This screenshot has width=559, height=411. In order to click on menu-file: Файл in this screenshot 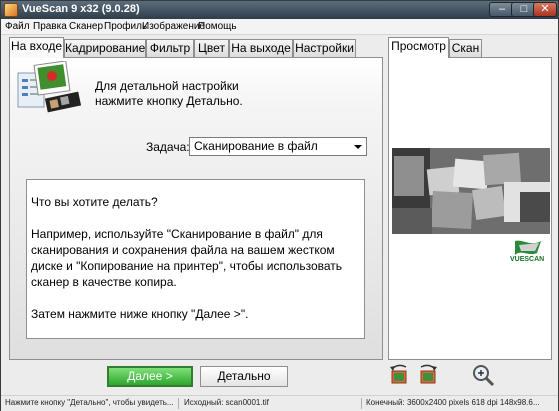, I will do `click(17, 26)`.